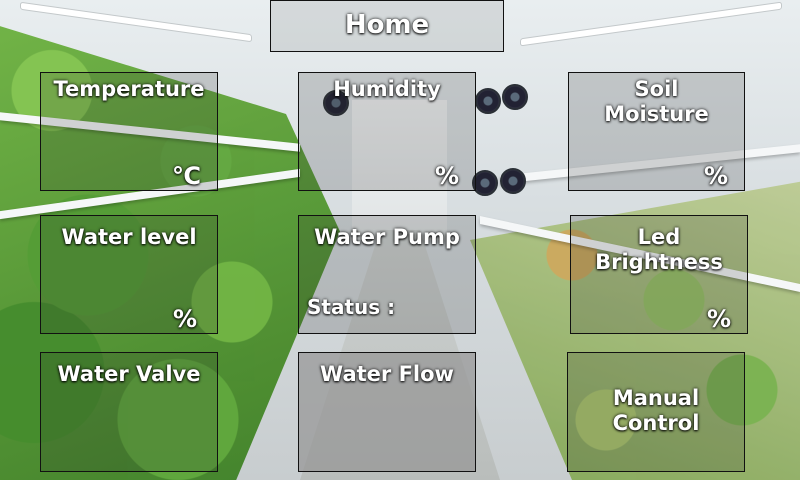 Image resolution: width=800 pixels, height=480 pixels. Describe the element at coordinates (184, 319) in the screenshot. I see `water-level-unit: %` at that location.